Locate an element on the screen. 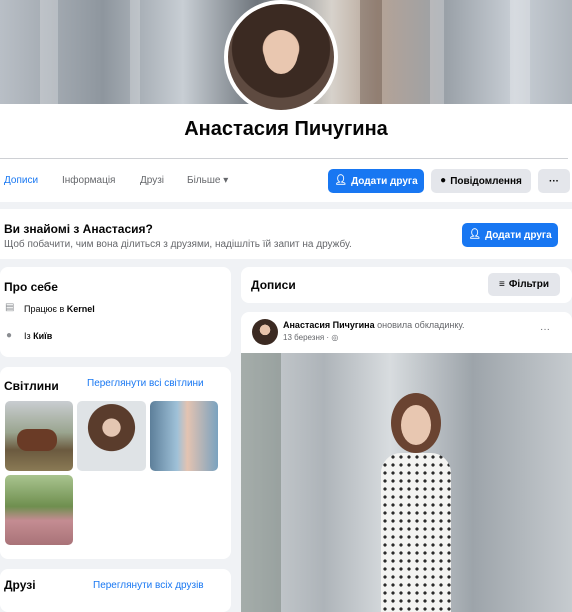 The image size is (572, 612). message-button: ● Повідомлення is located at coordinates (481, 181).